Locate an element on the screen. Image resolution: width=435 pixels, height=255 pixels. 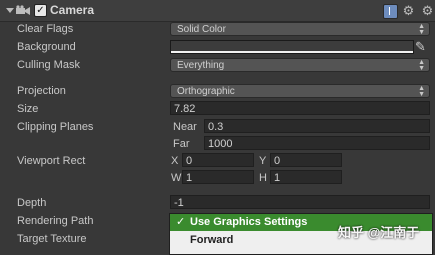
target-texture-label: Target Texture is located at coordinates (52, 239).